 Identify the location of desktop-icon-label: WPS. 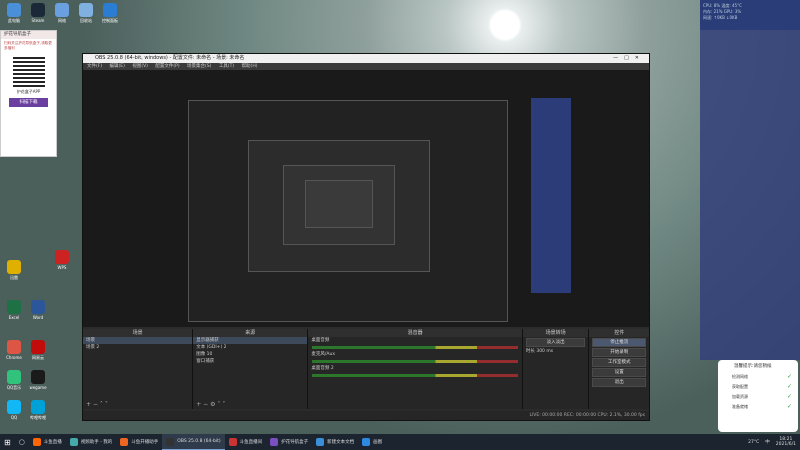
(62, 267).